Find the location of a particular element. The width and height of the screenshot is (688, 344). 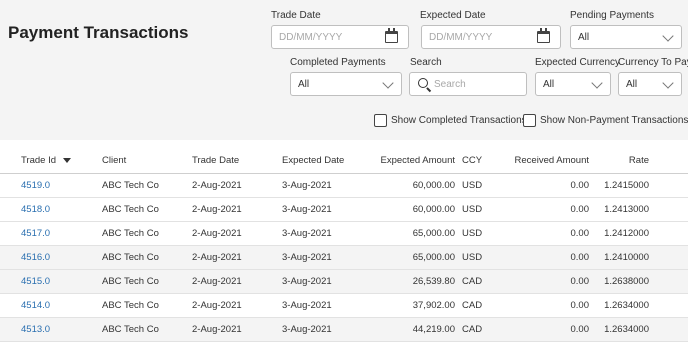

search-label: Search is located at coordinates (426, 62).